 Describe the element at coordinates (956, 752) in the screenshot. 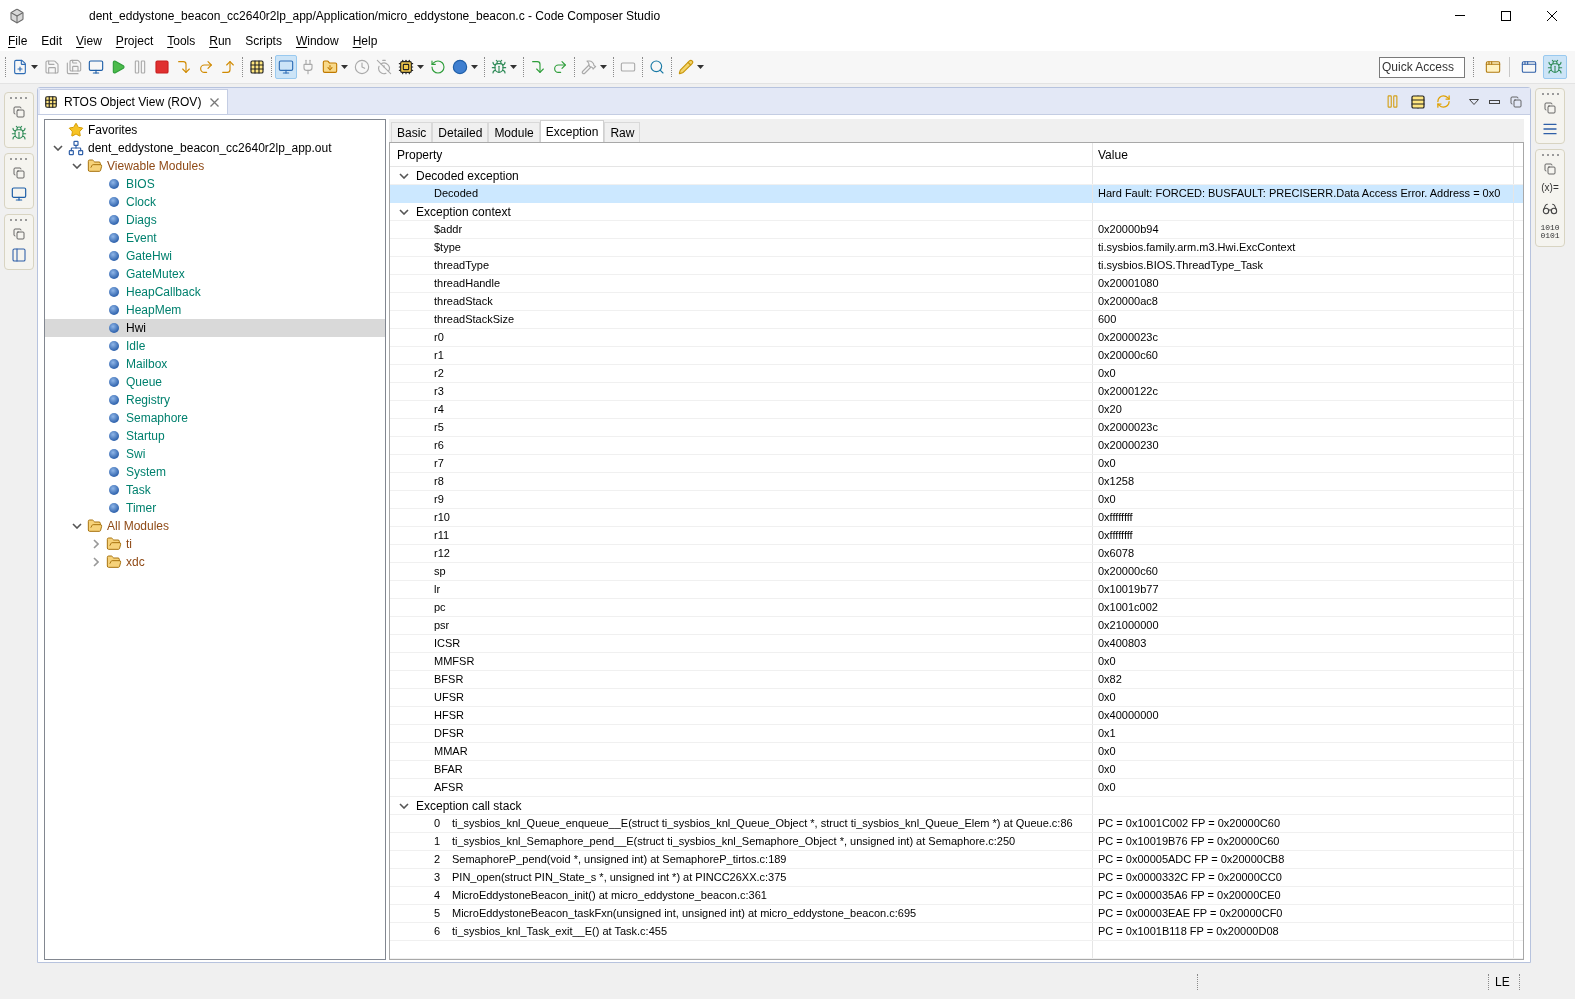

I see `table-row: MMAR 0x0` at that location.